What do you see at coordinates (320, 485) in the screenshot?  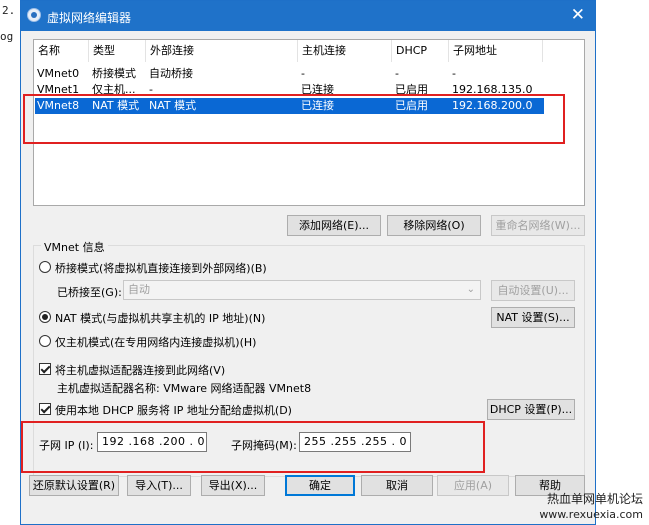 I see `ok-button: 确定` at bounding box center [320, 485].